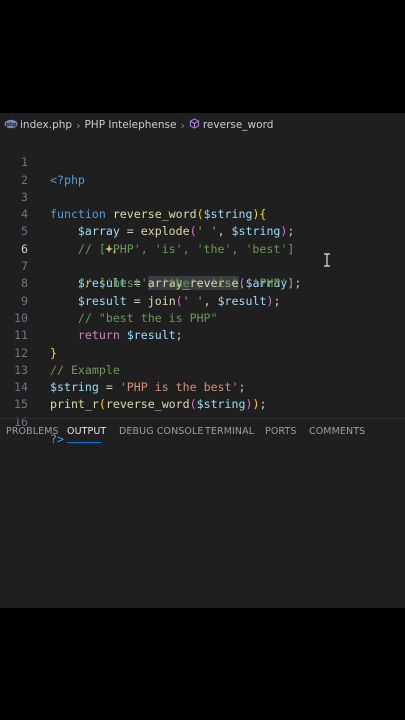 Image resolution: width=405 pixels, height=720 pixels. I want to click on code-line: 12 // Example, so click(202, 352).